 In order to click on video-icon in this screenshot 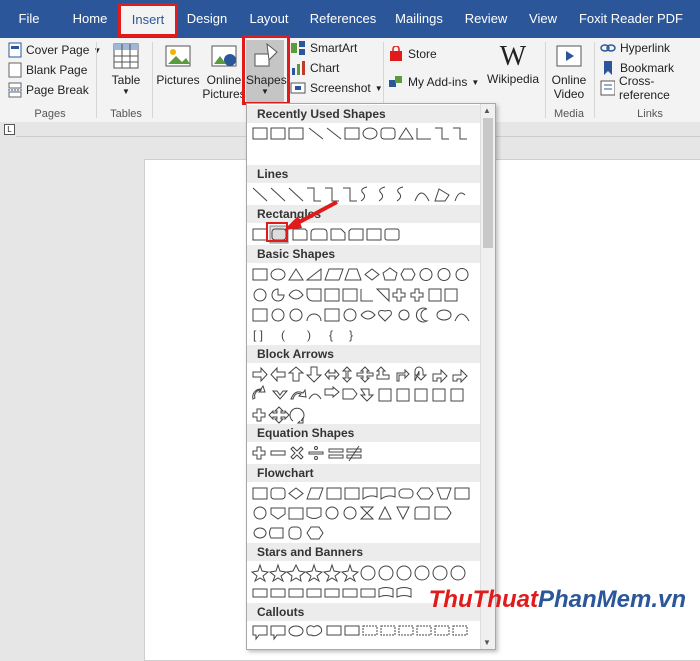, I will do `click(569, 56)`.